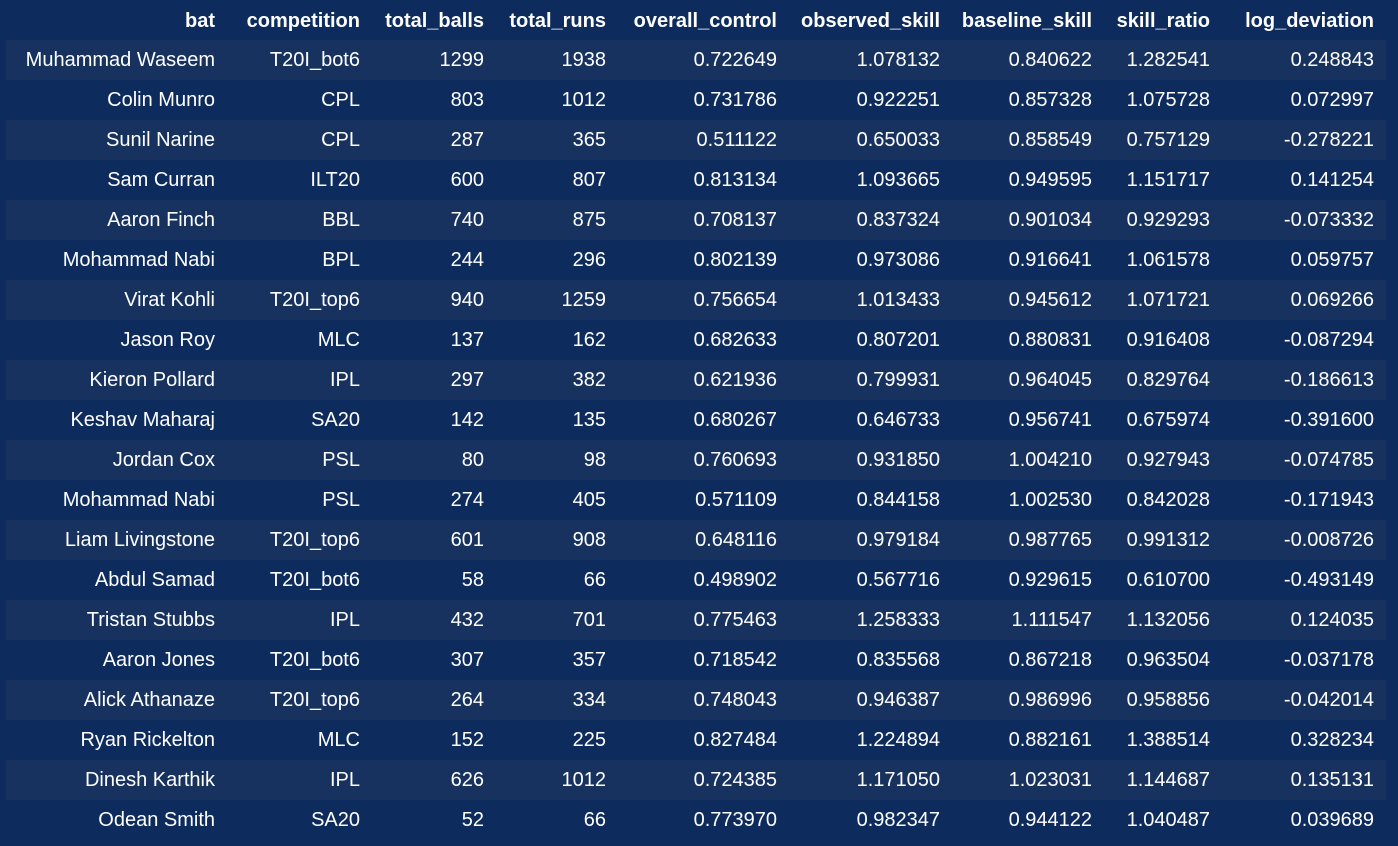 This screenshot has height=846, width=1398. Describe the element at coordinates (557, 740) in the screenshot. I see `cell-total-runs: 225` at that location.